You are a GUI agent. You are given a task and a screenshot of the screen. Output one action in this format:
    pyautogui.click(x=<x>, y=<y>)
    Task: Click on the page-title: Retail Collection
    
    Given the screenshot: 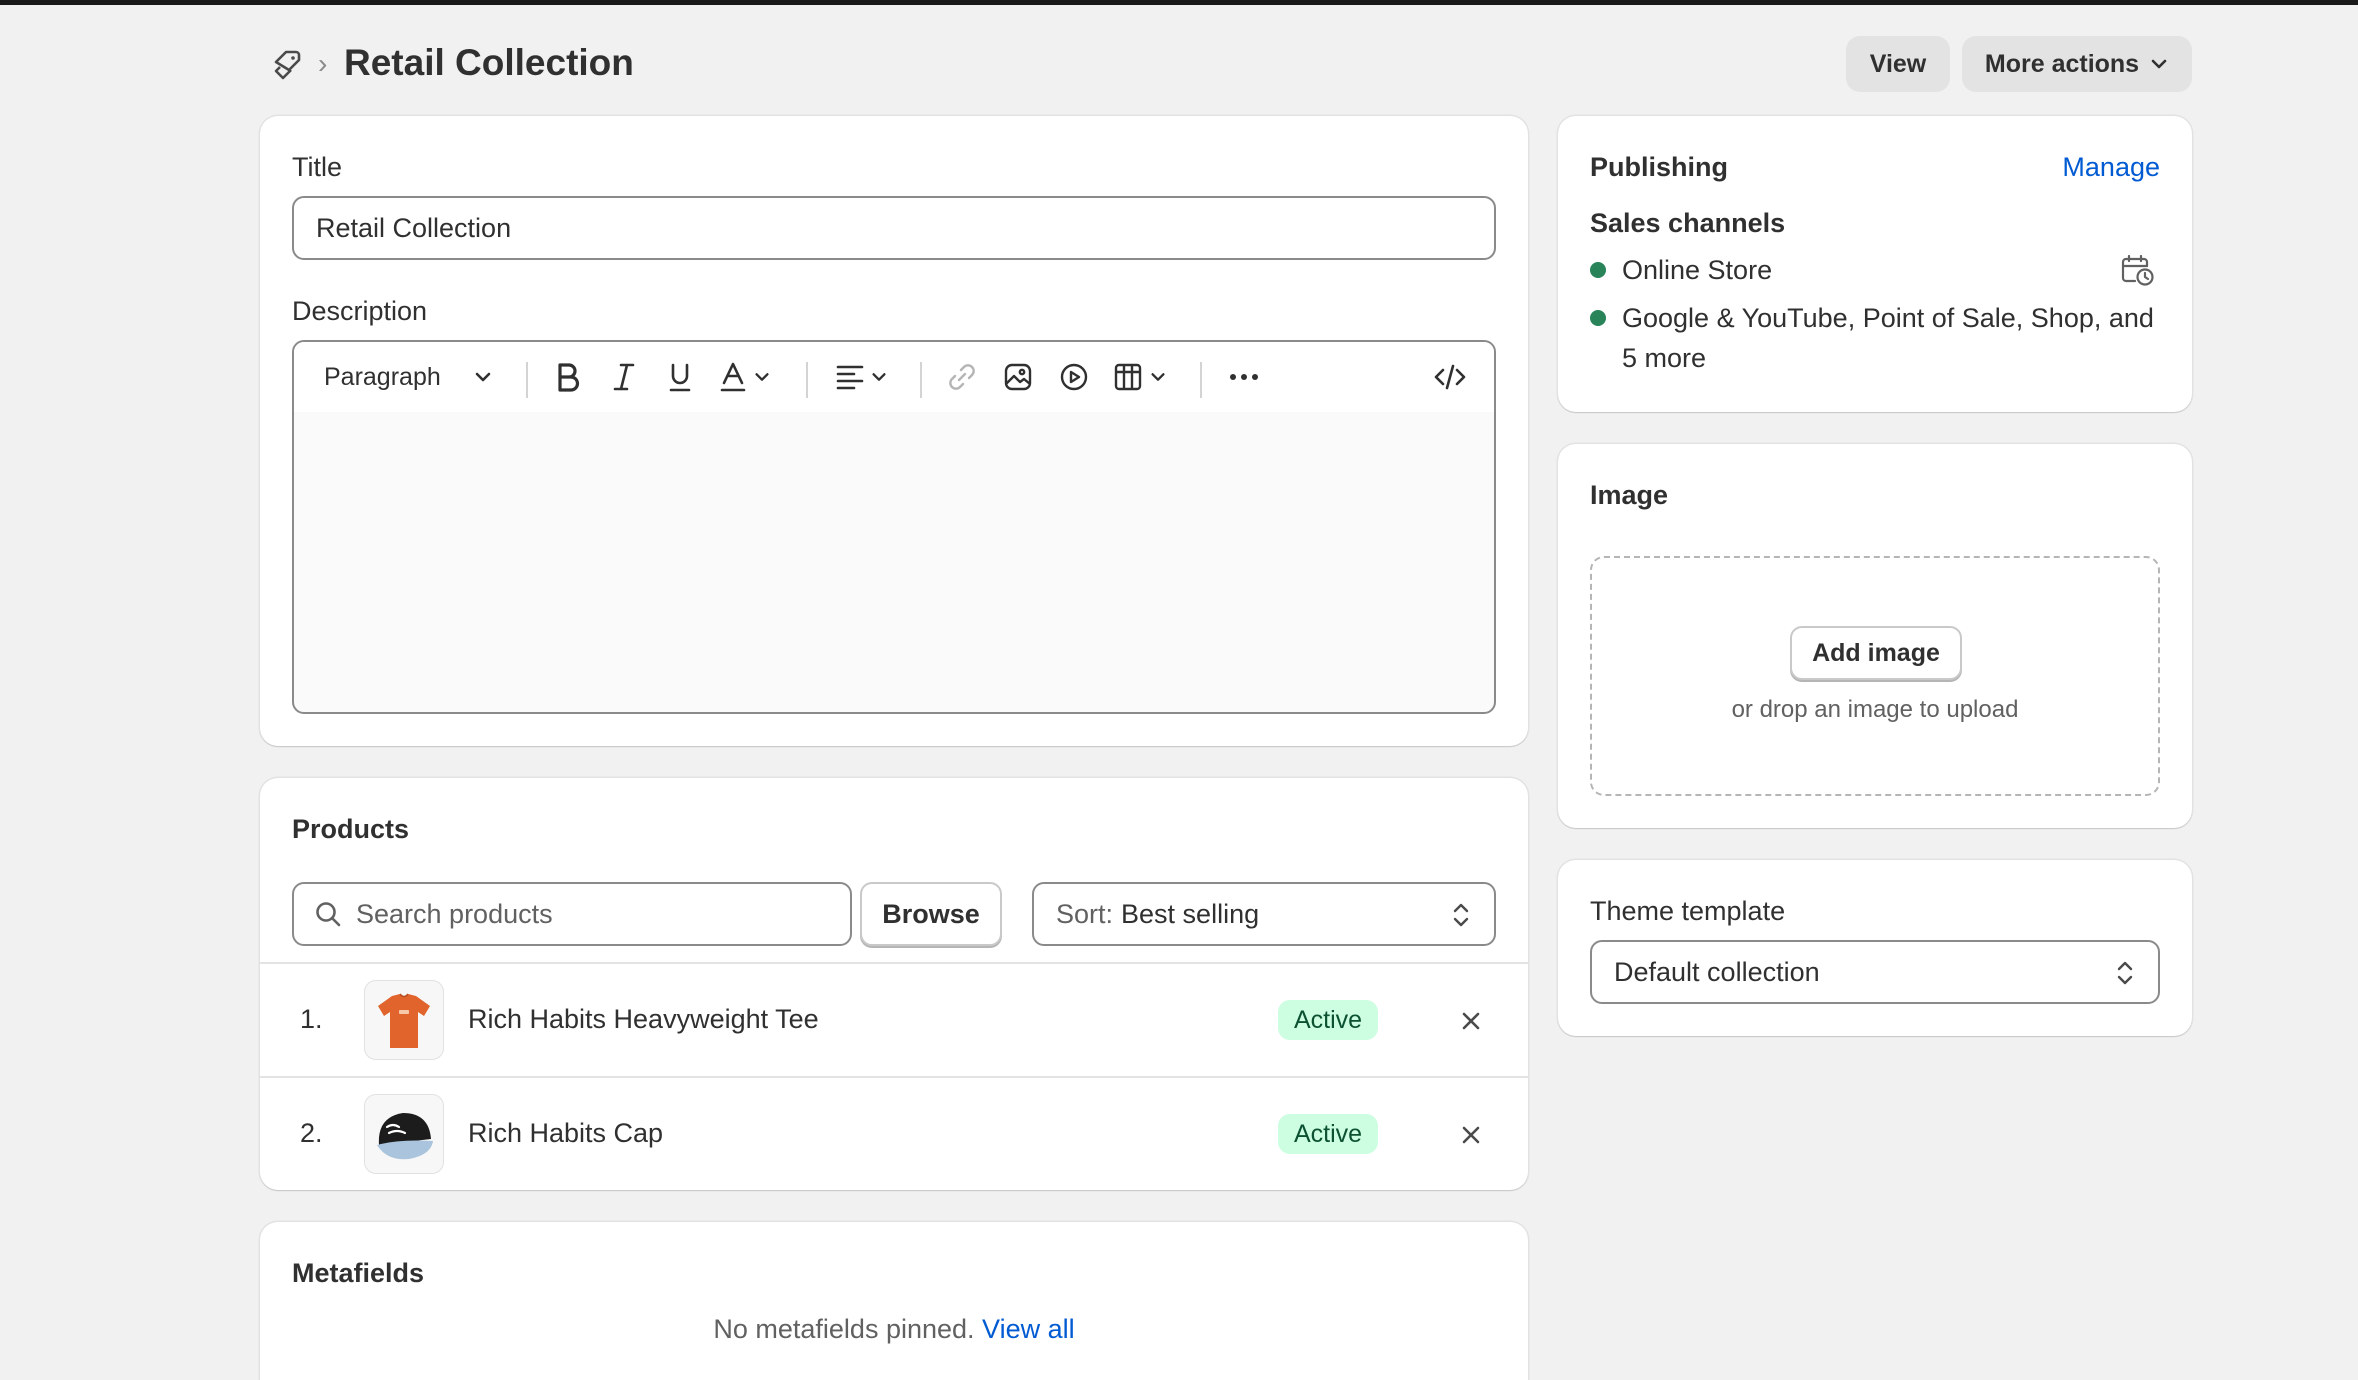 What is the action you would take?
    pyautogui.click(x=489, y=62)
    